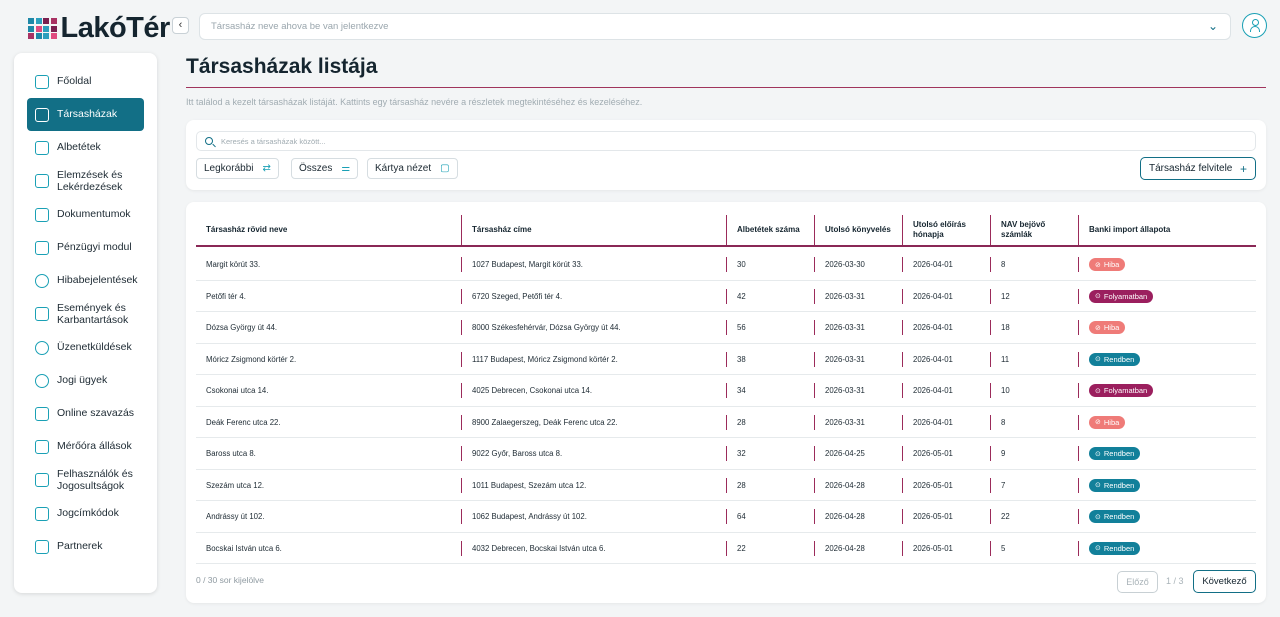  I want to click on building-name-link: Margit körút 33., so click(328, 264).